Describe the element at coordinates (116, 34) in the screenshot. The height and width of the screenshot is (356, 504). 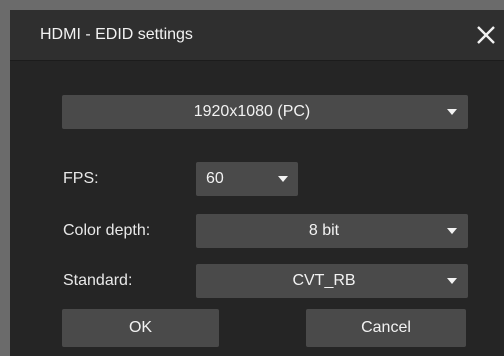
I see `dialog-title: HDMI - EDID settings` at that location.